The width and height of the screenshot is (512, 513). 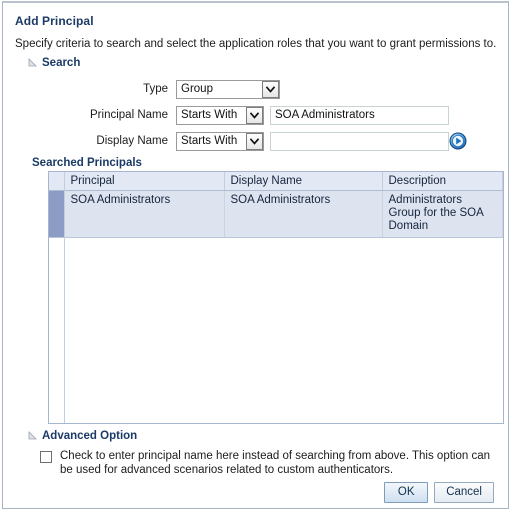 I want to click on display-name-operator-value: Starts With, so click(x=209, y=140).